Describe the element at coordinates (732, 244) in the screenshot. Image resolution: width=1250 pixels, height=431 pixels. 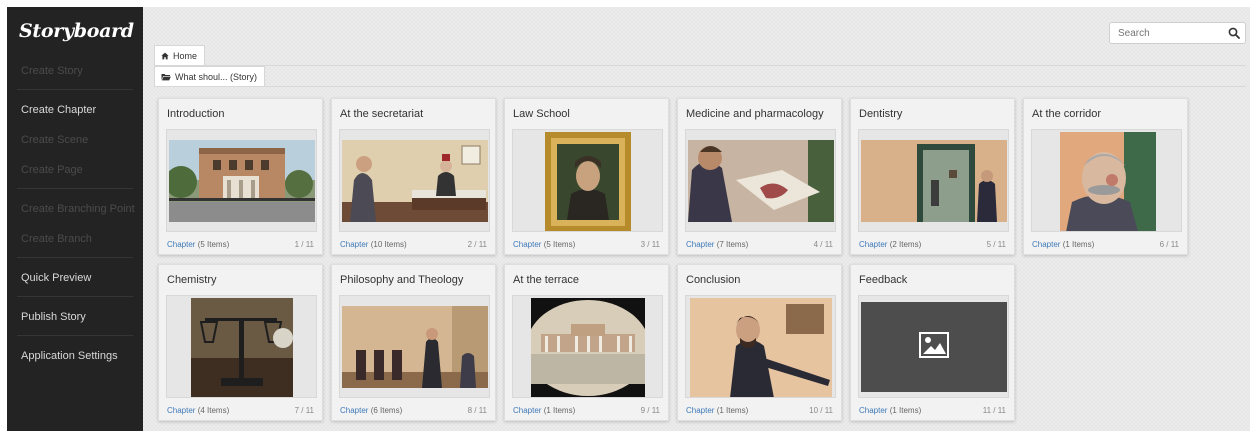
I see `chapter-item-count: (7 Items)` at that location.